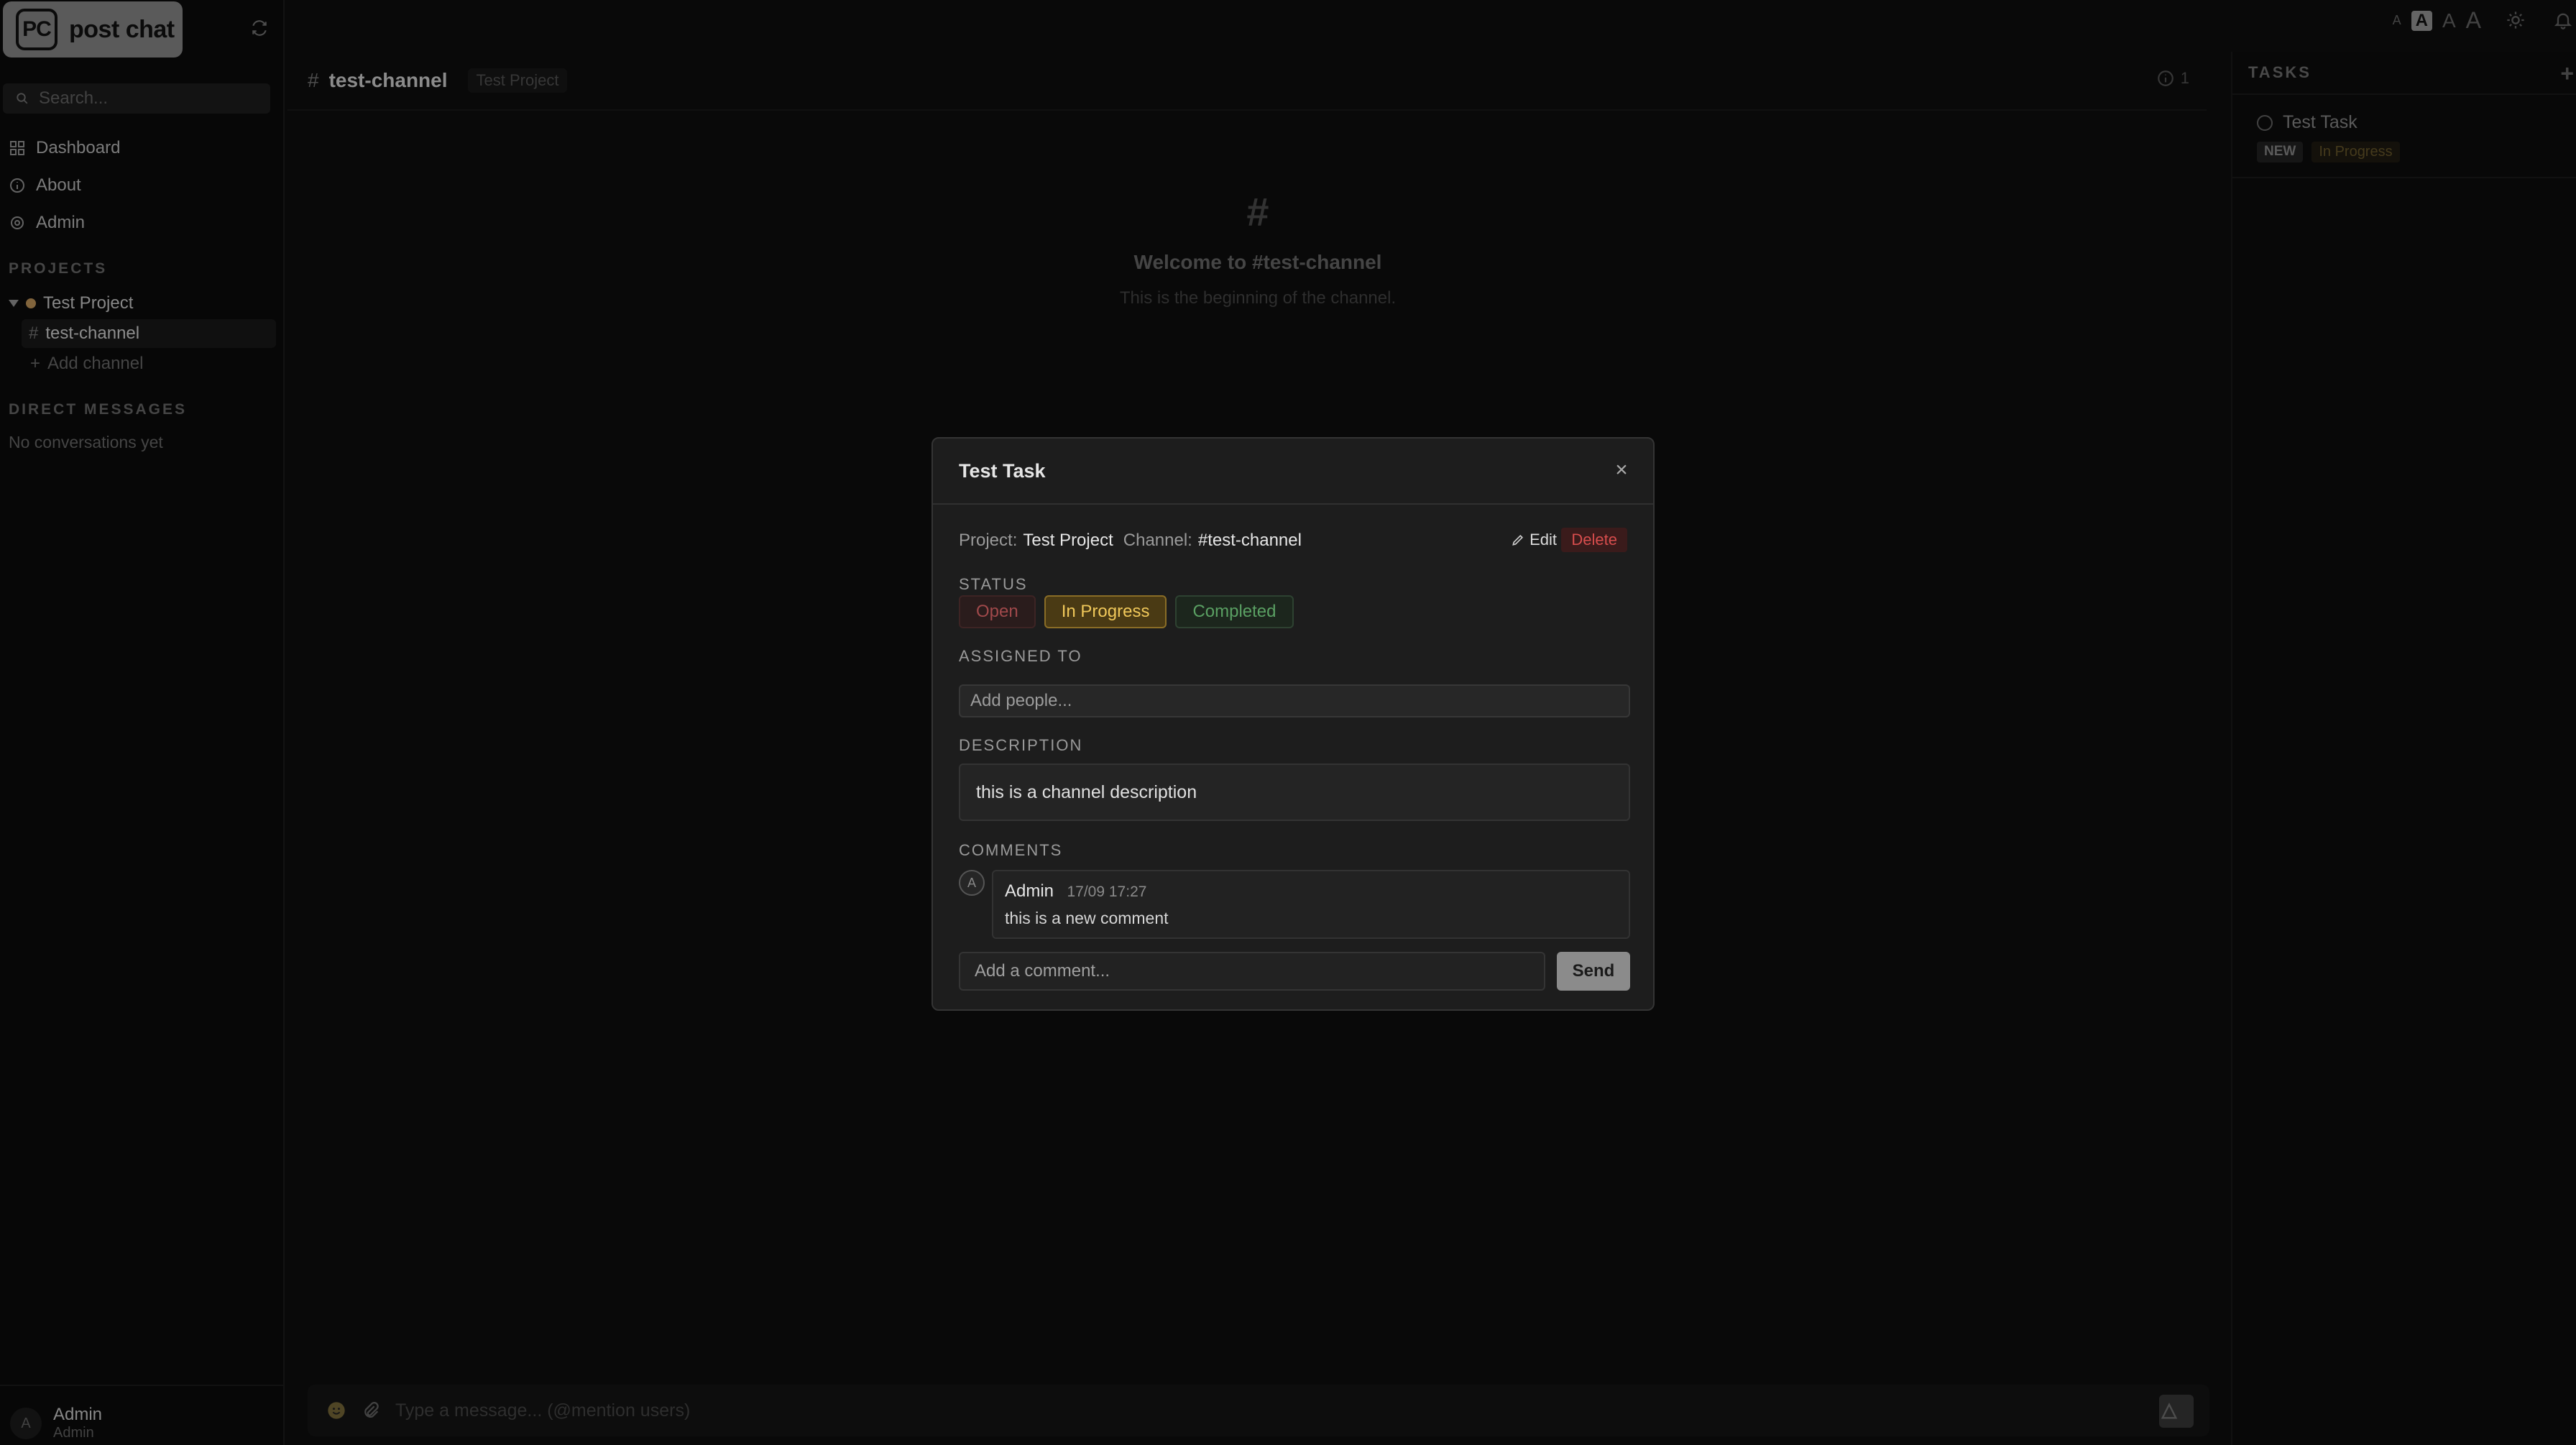  Describe the element at coordinates (1518, 540) in the screenshot. I see `pencil-icon` at that location.